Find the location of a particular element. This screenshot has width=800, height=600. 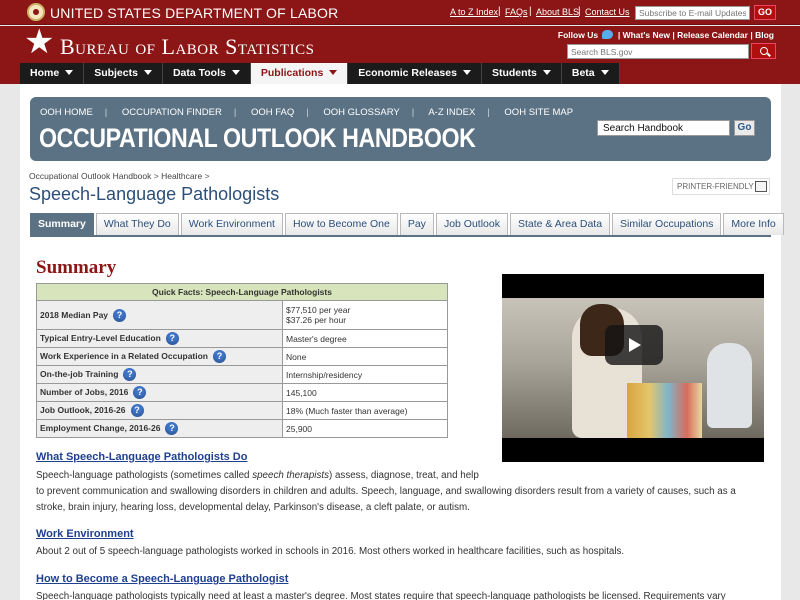

fact-label: Work Experience in a Related Occupation? is located at coordinates (159, 356).